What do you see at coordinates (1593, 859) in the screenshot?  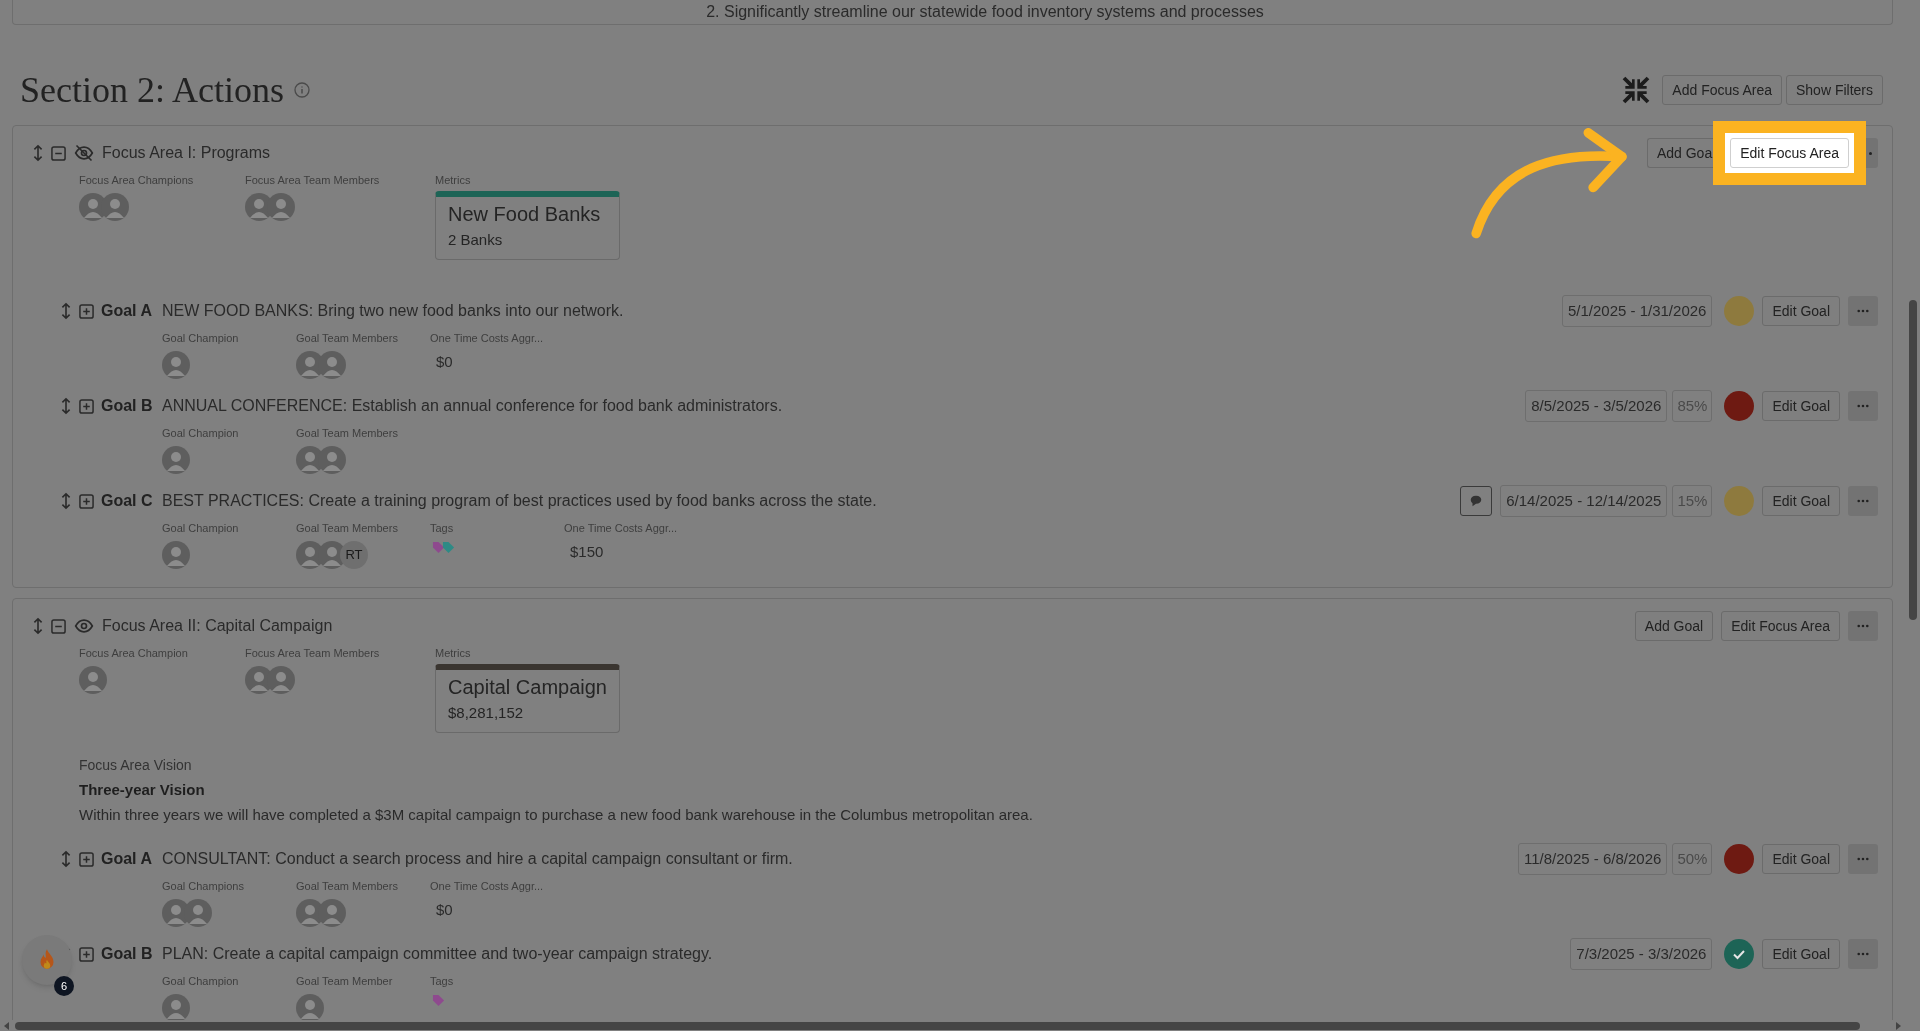 I see `date-range: 11/8/2025 - 6/8/2026` at bounding box center [1593, 859].